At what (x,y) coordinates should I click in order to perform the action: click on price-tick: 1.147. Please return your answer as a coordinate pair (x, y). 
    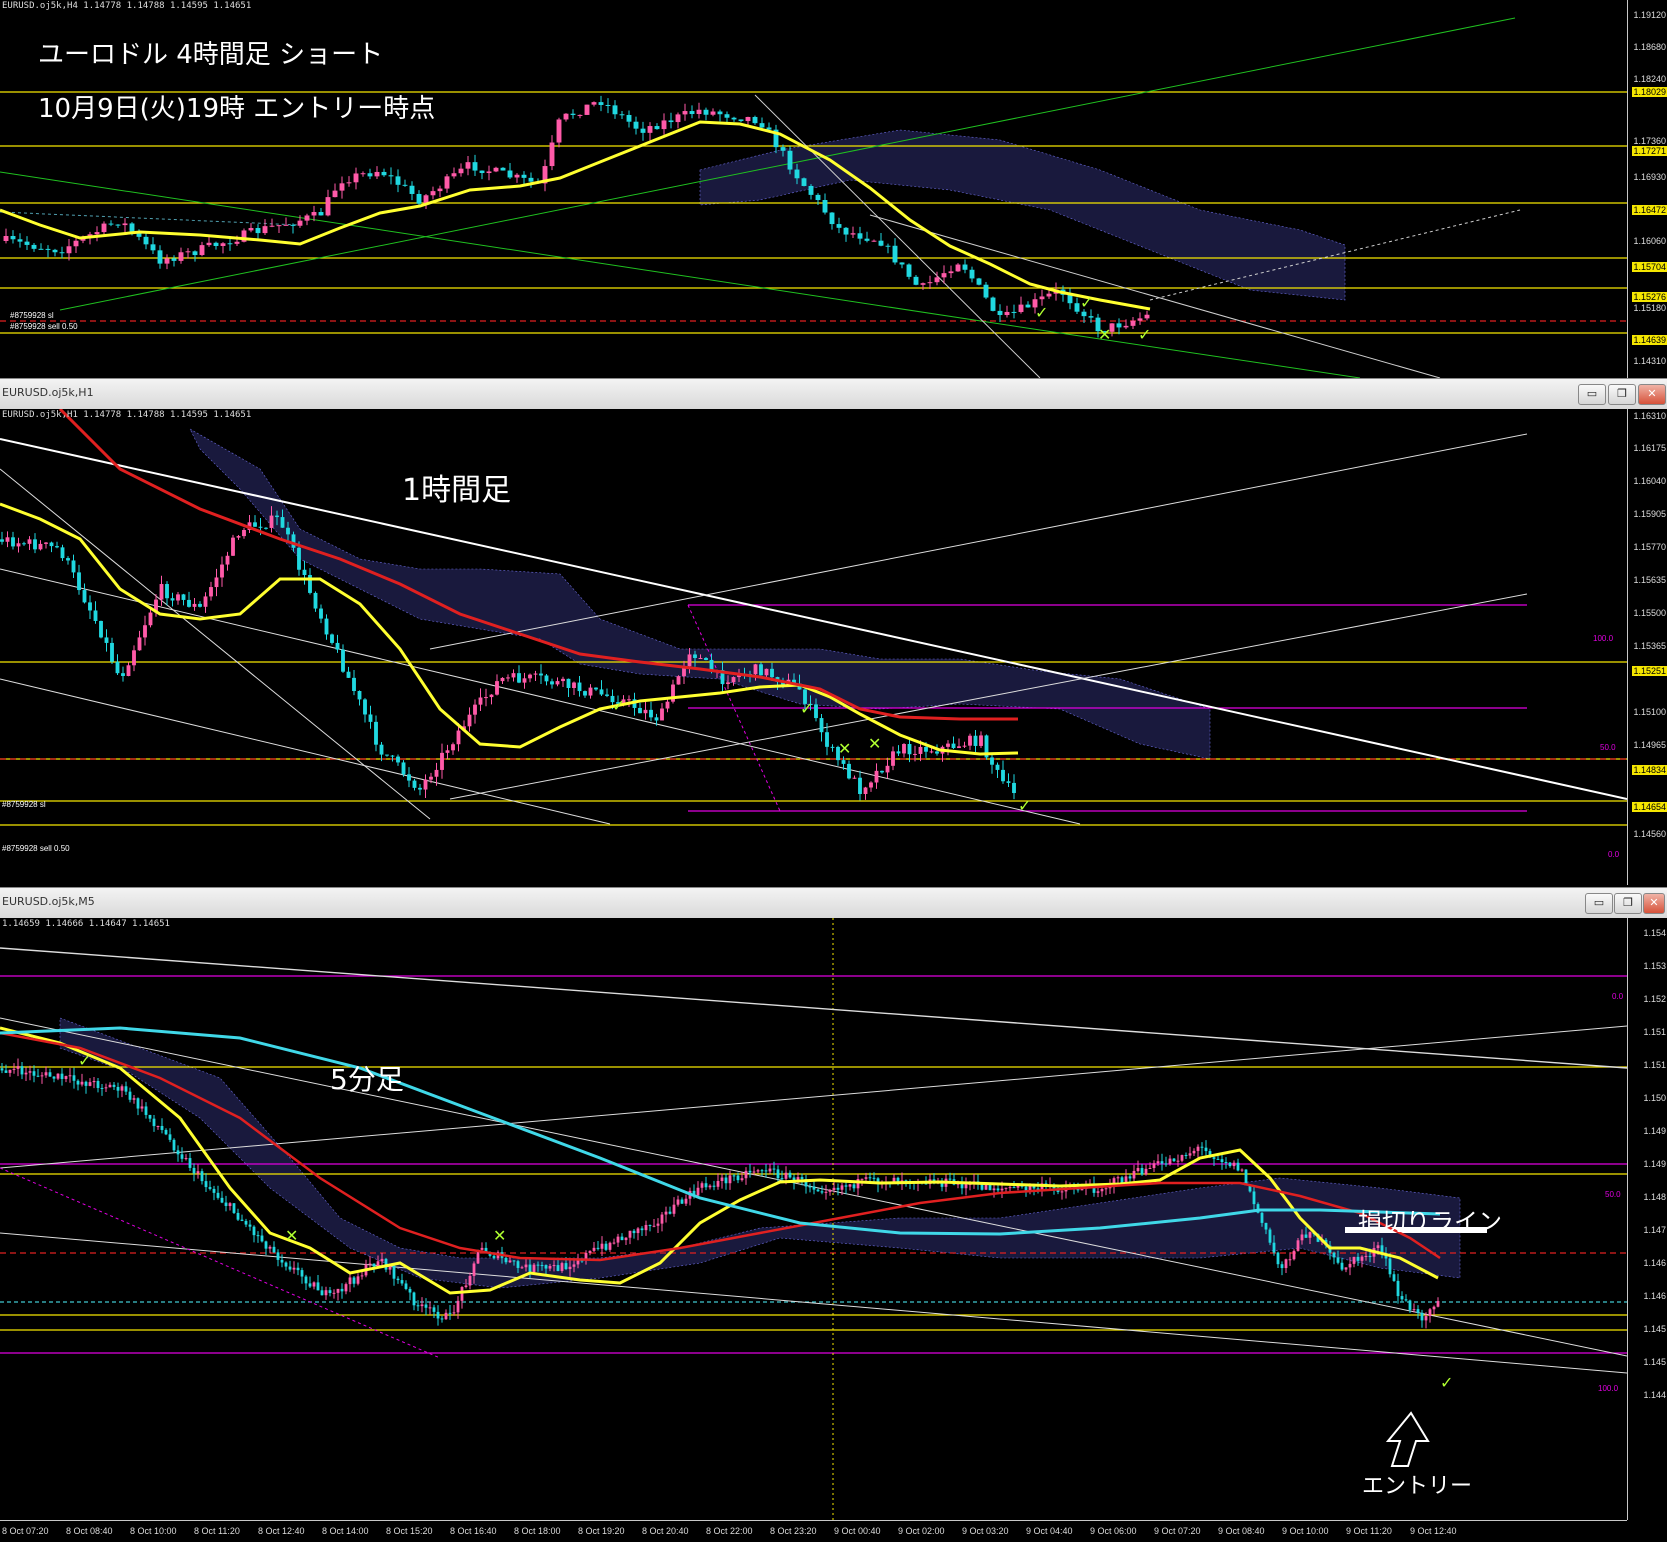
    Looking at the image, I should click on (1654, 1230).